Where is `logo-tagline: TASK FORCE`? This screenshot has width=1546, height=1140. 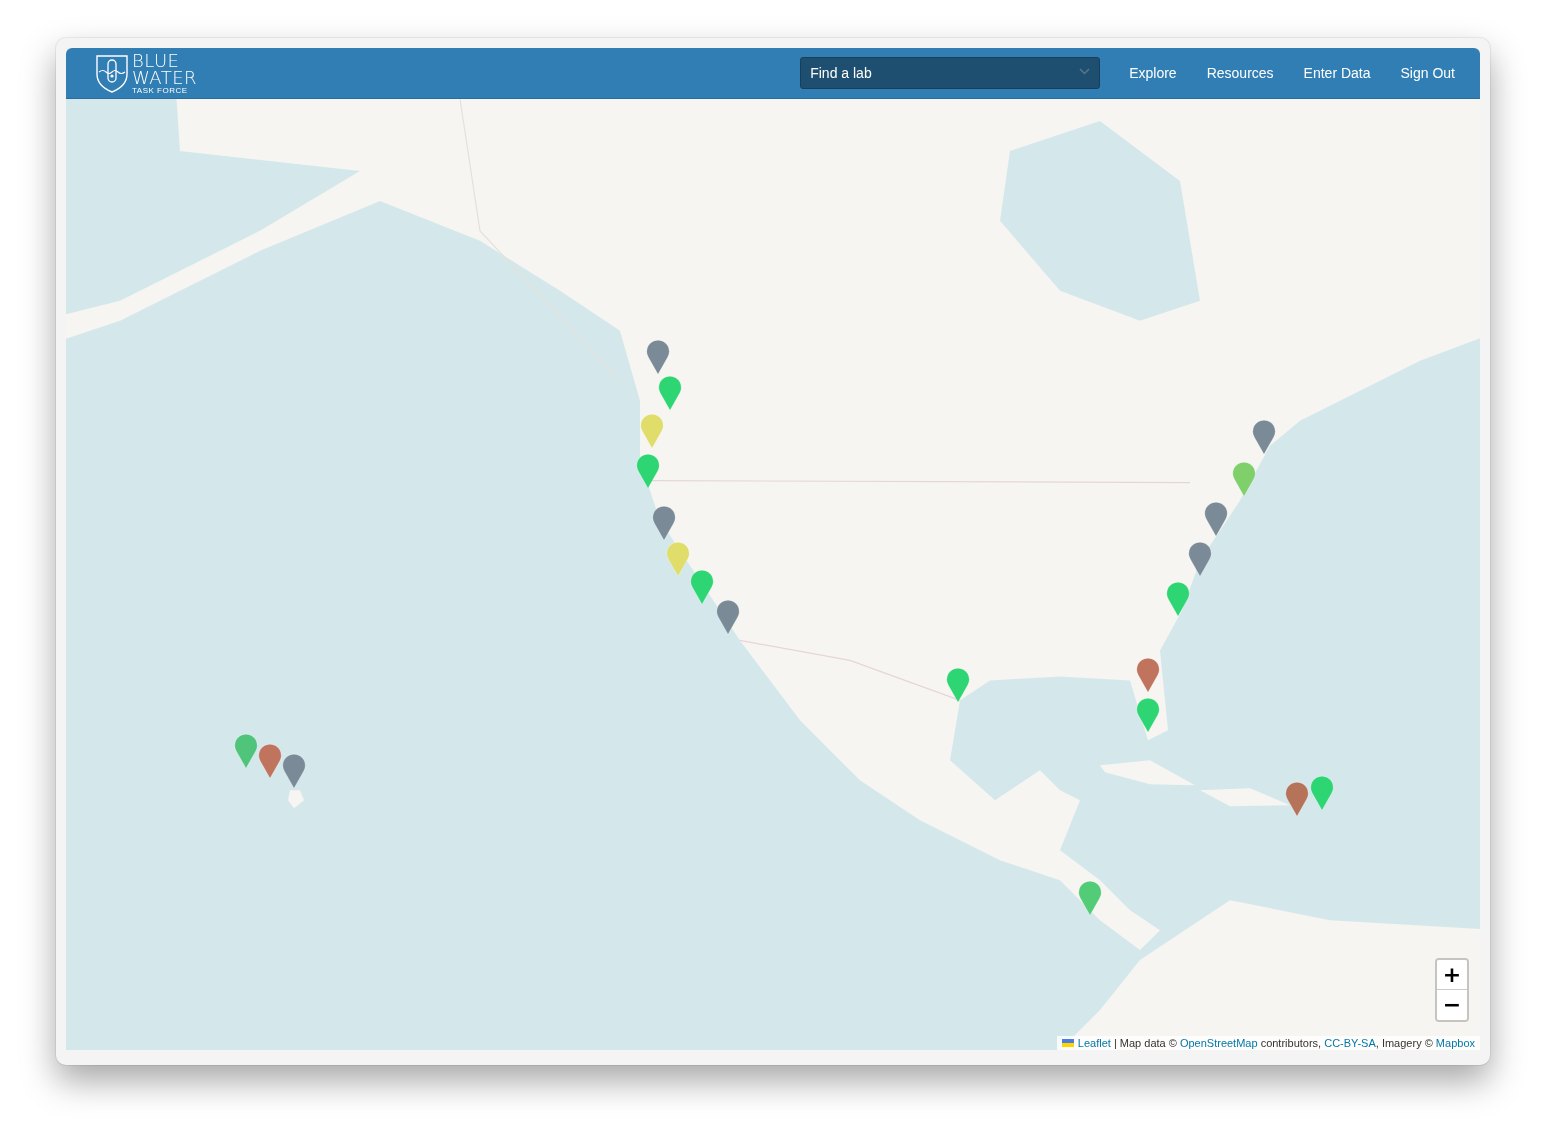
logo-tagline: TASK FORCE is located at coordinates (160, 90).